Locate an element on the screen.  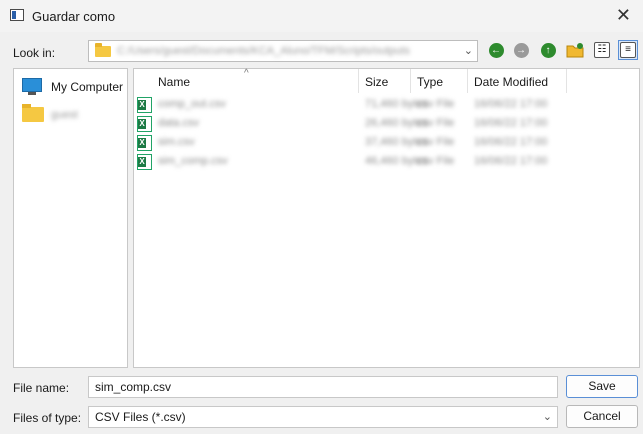
new-folder-button is located at coordinates (575, 50).